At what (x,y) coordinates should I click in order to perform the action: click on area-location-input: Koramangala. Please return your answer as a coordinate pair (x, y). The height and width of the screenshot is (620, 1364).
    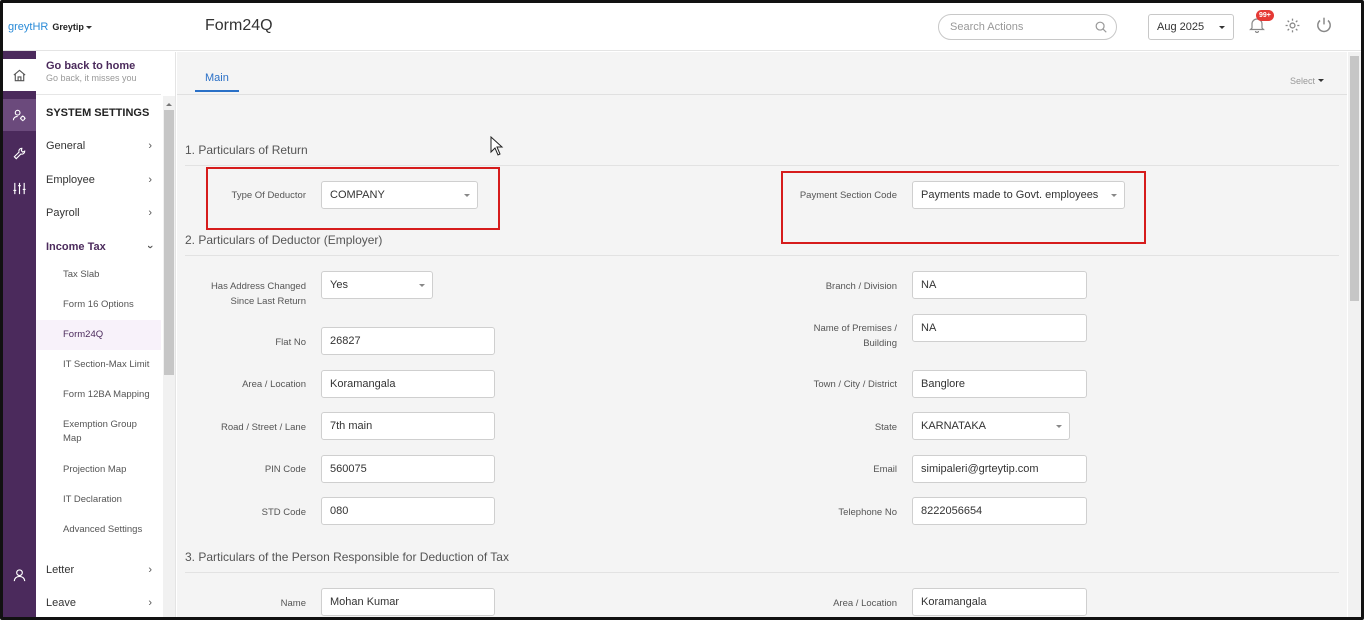
    Looking at the image, I should click on (408, 384).